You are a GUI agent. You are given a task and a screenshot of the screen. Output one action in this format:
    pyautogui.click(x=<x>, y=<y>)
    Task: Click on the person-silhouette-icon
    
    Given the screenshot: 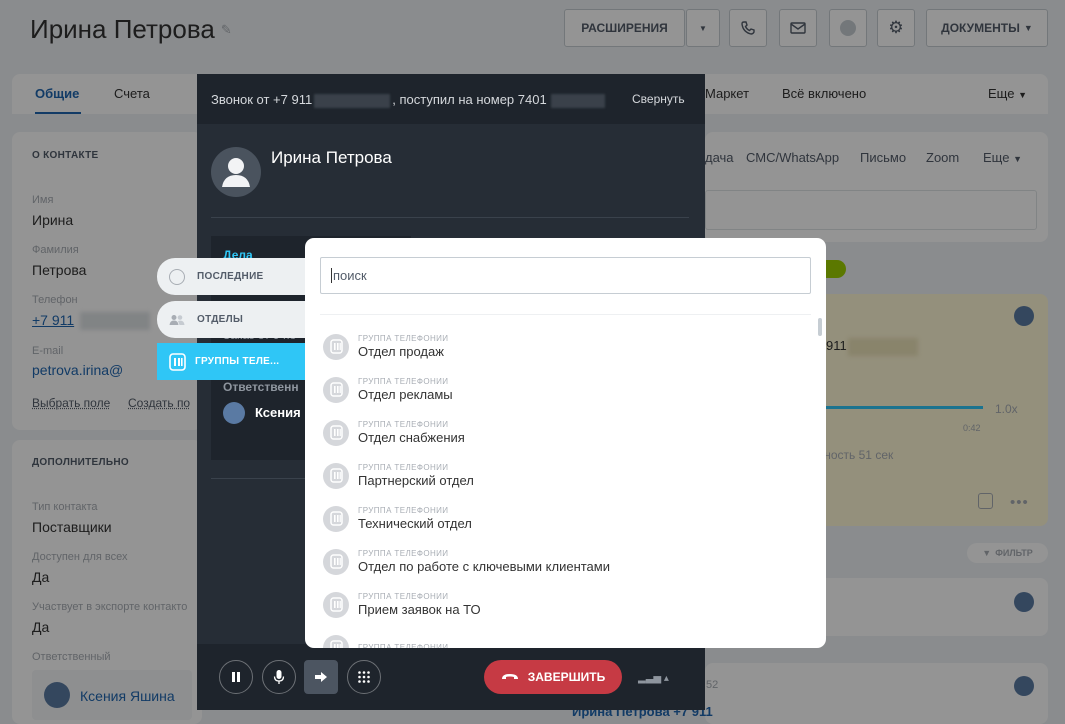 What is the action you would take?
    pyautogui.click(x=236, y=172)
    